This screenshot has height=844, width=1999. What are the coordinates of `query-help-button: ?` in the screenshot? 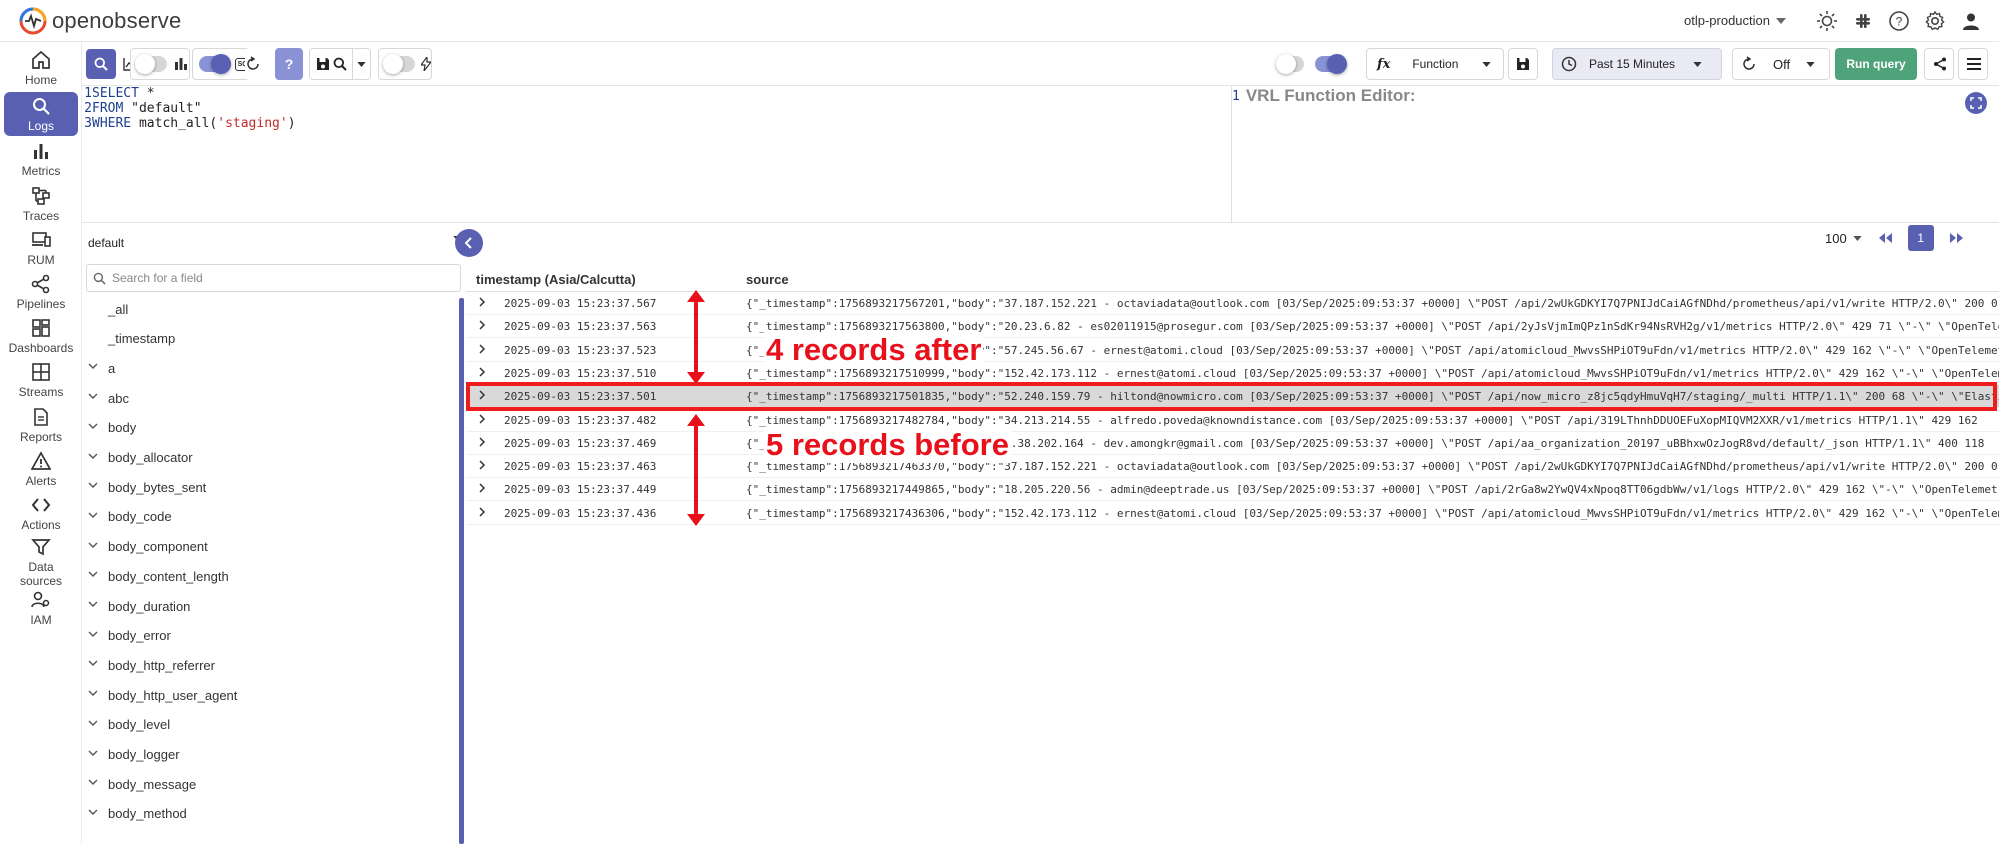 It's located at (289, 64).